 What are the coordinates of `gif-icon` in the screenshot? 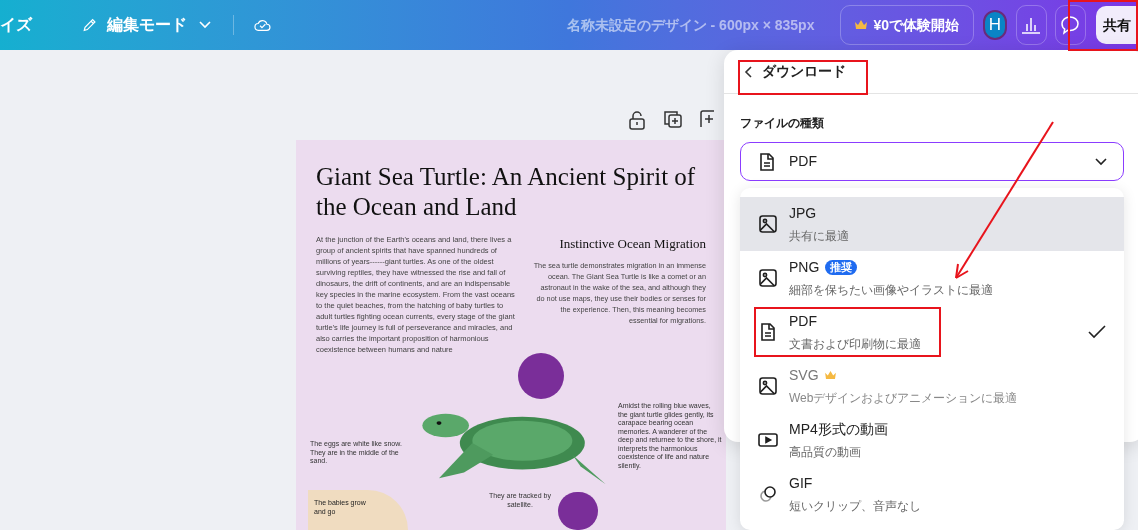 It's located at (768, 494).